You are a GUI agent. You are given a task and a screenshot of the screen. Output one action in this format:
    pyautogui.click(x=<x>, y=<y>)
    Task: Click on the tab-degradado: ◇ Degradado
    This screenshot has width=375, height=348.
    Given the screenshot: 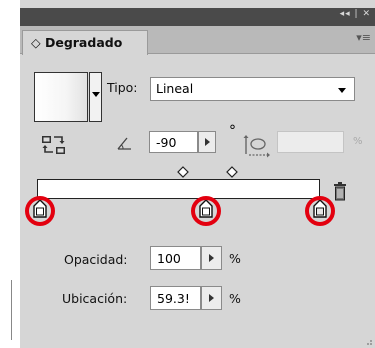 What is the action you would take?
    pyautogui.click(x=85, y=42)
    